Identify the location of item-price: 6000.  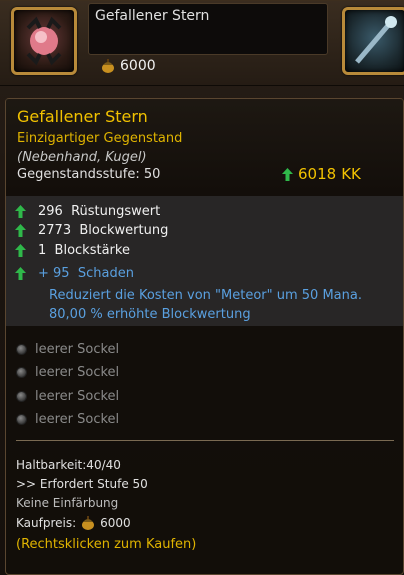
(128, 66).